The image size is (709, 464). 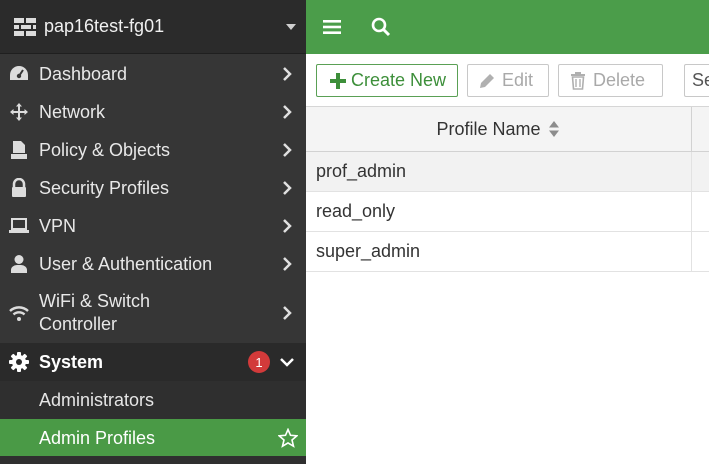 What do you see at coordinates (619, 80) in the screenshot?
I see `delete-label: Delete` at bounding box center [619, 80].